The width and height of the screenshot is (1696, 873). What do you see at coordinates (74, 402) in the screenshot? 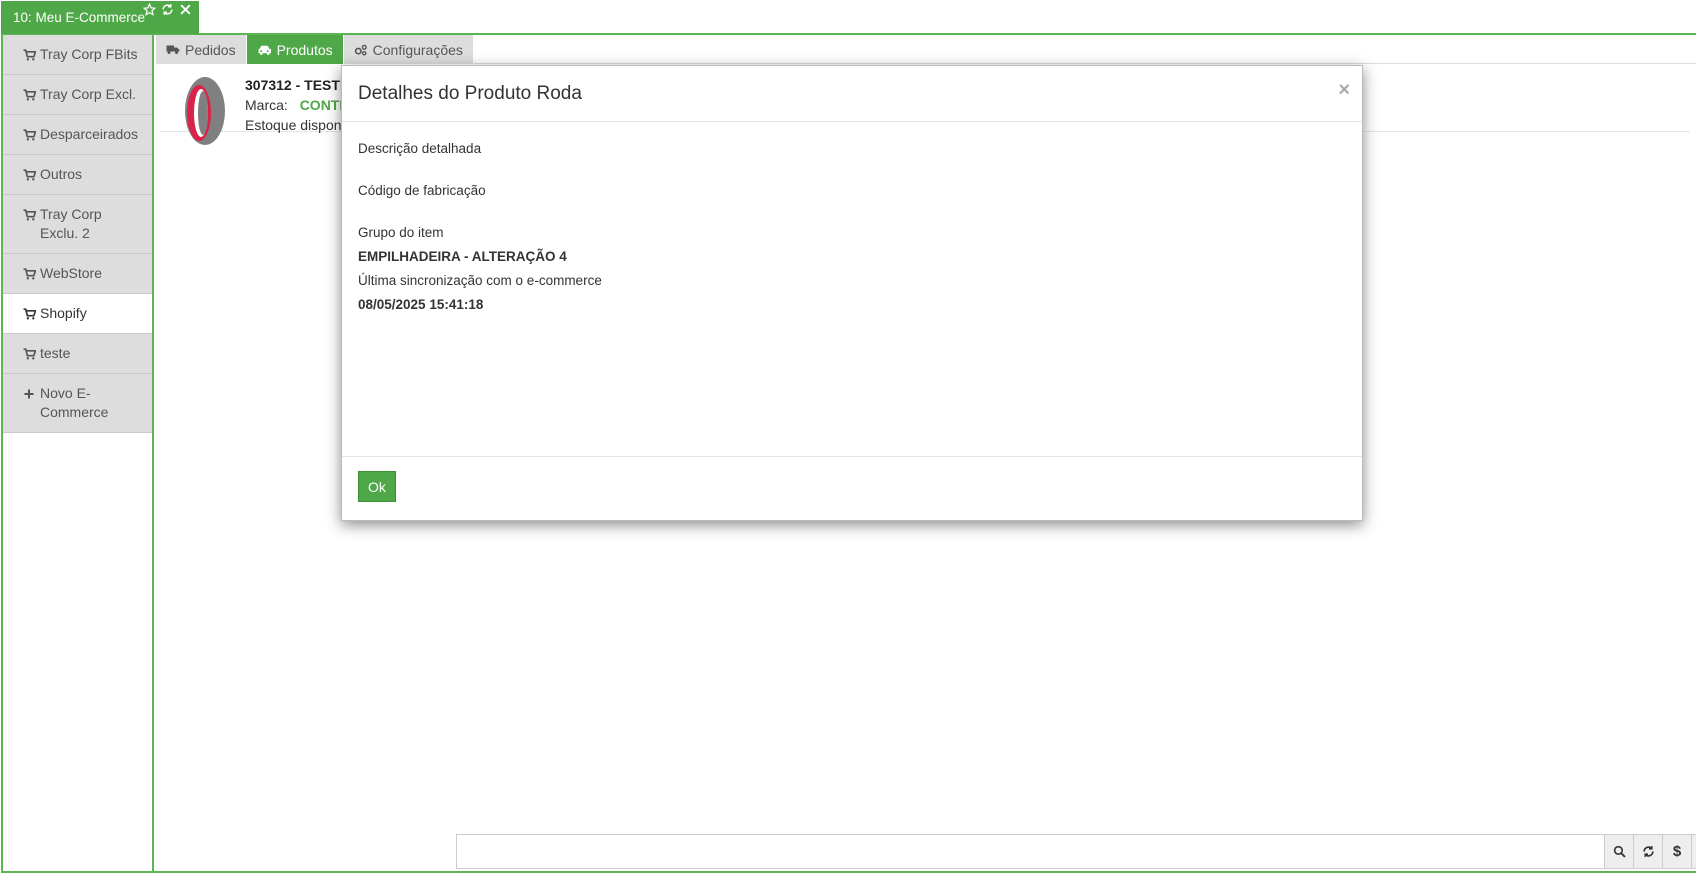
I see `sidebar-item-label: Novo E-Commerce` at bounding box center [74, 402].